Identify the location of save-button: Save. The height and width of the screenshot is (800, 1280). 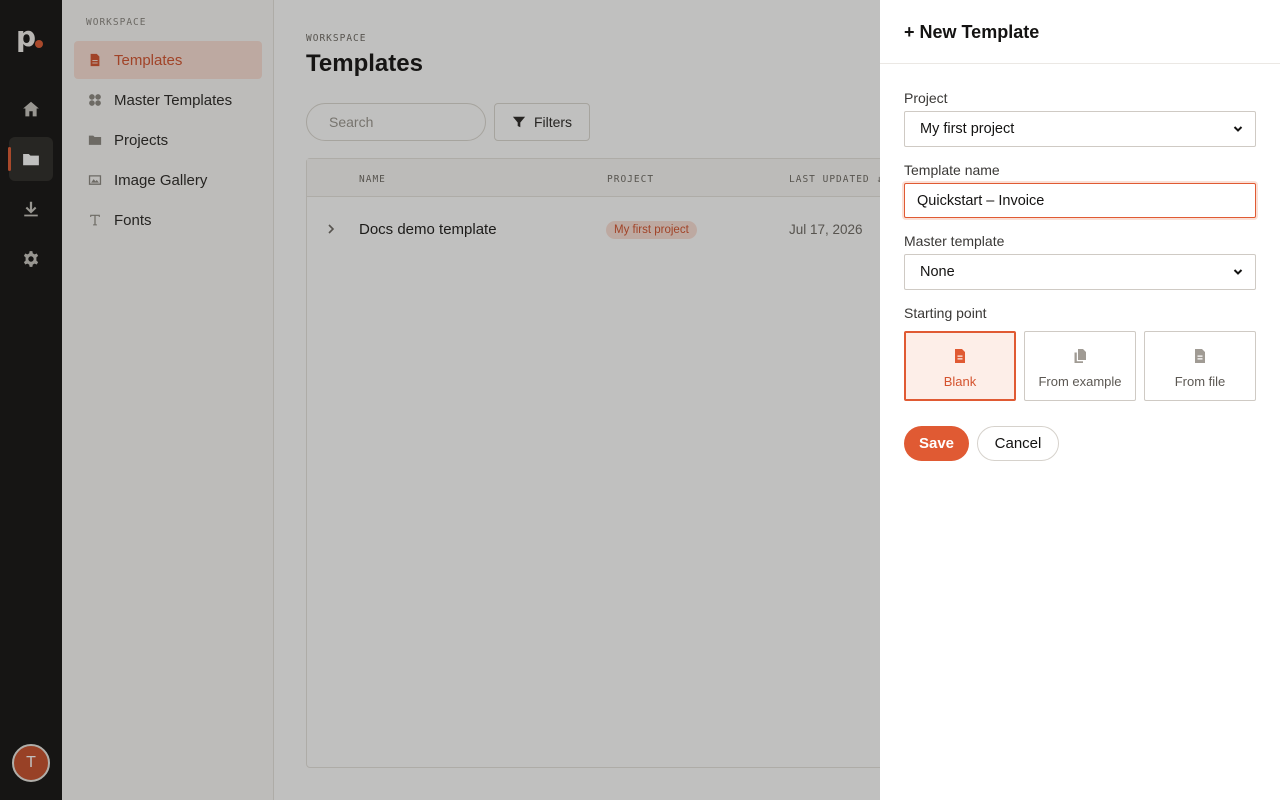
(936, 443).